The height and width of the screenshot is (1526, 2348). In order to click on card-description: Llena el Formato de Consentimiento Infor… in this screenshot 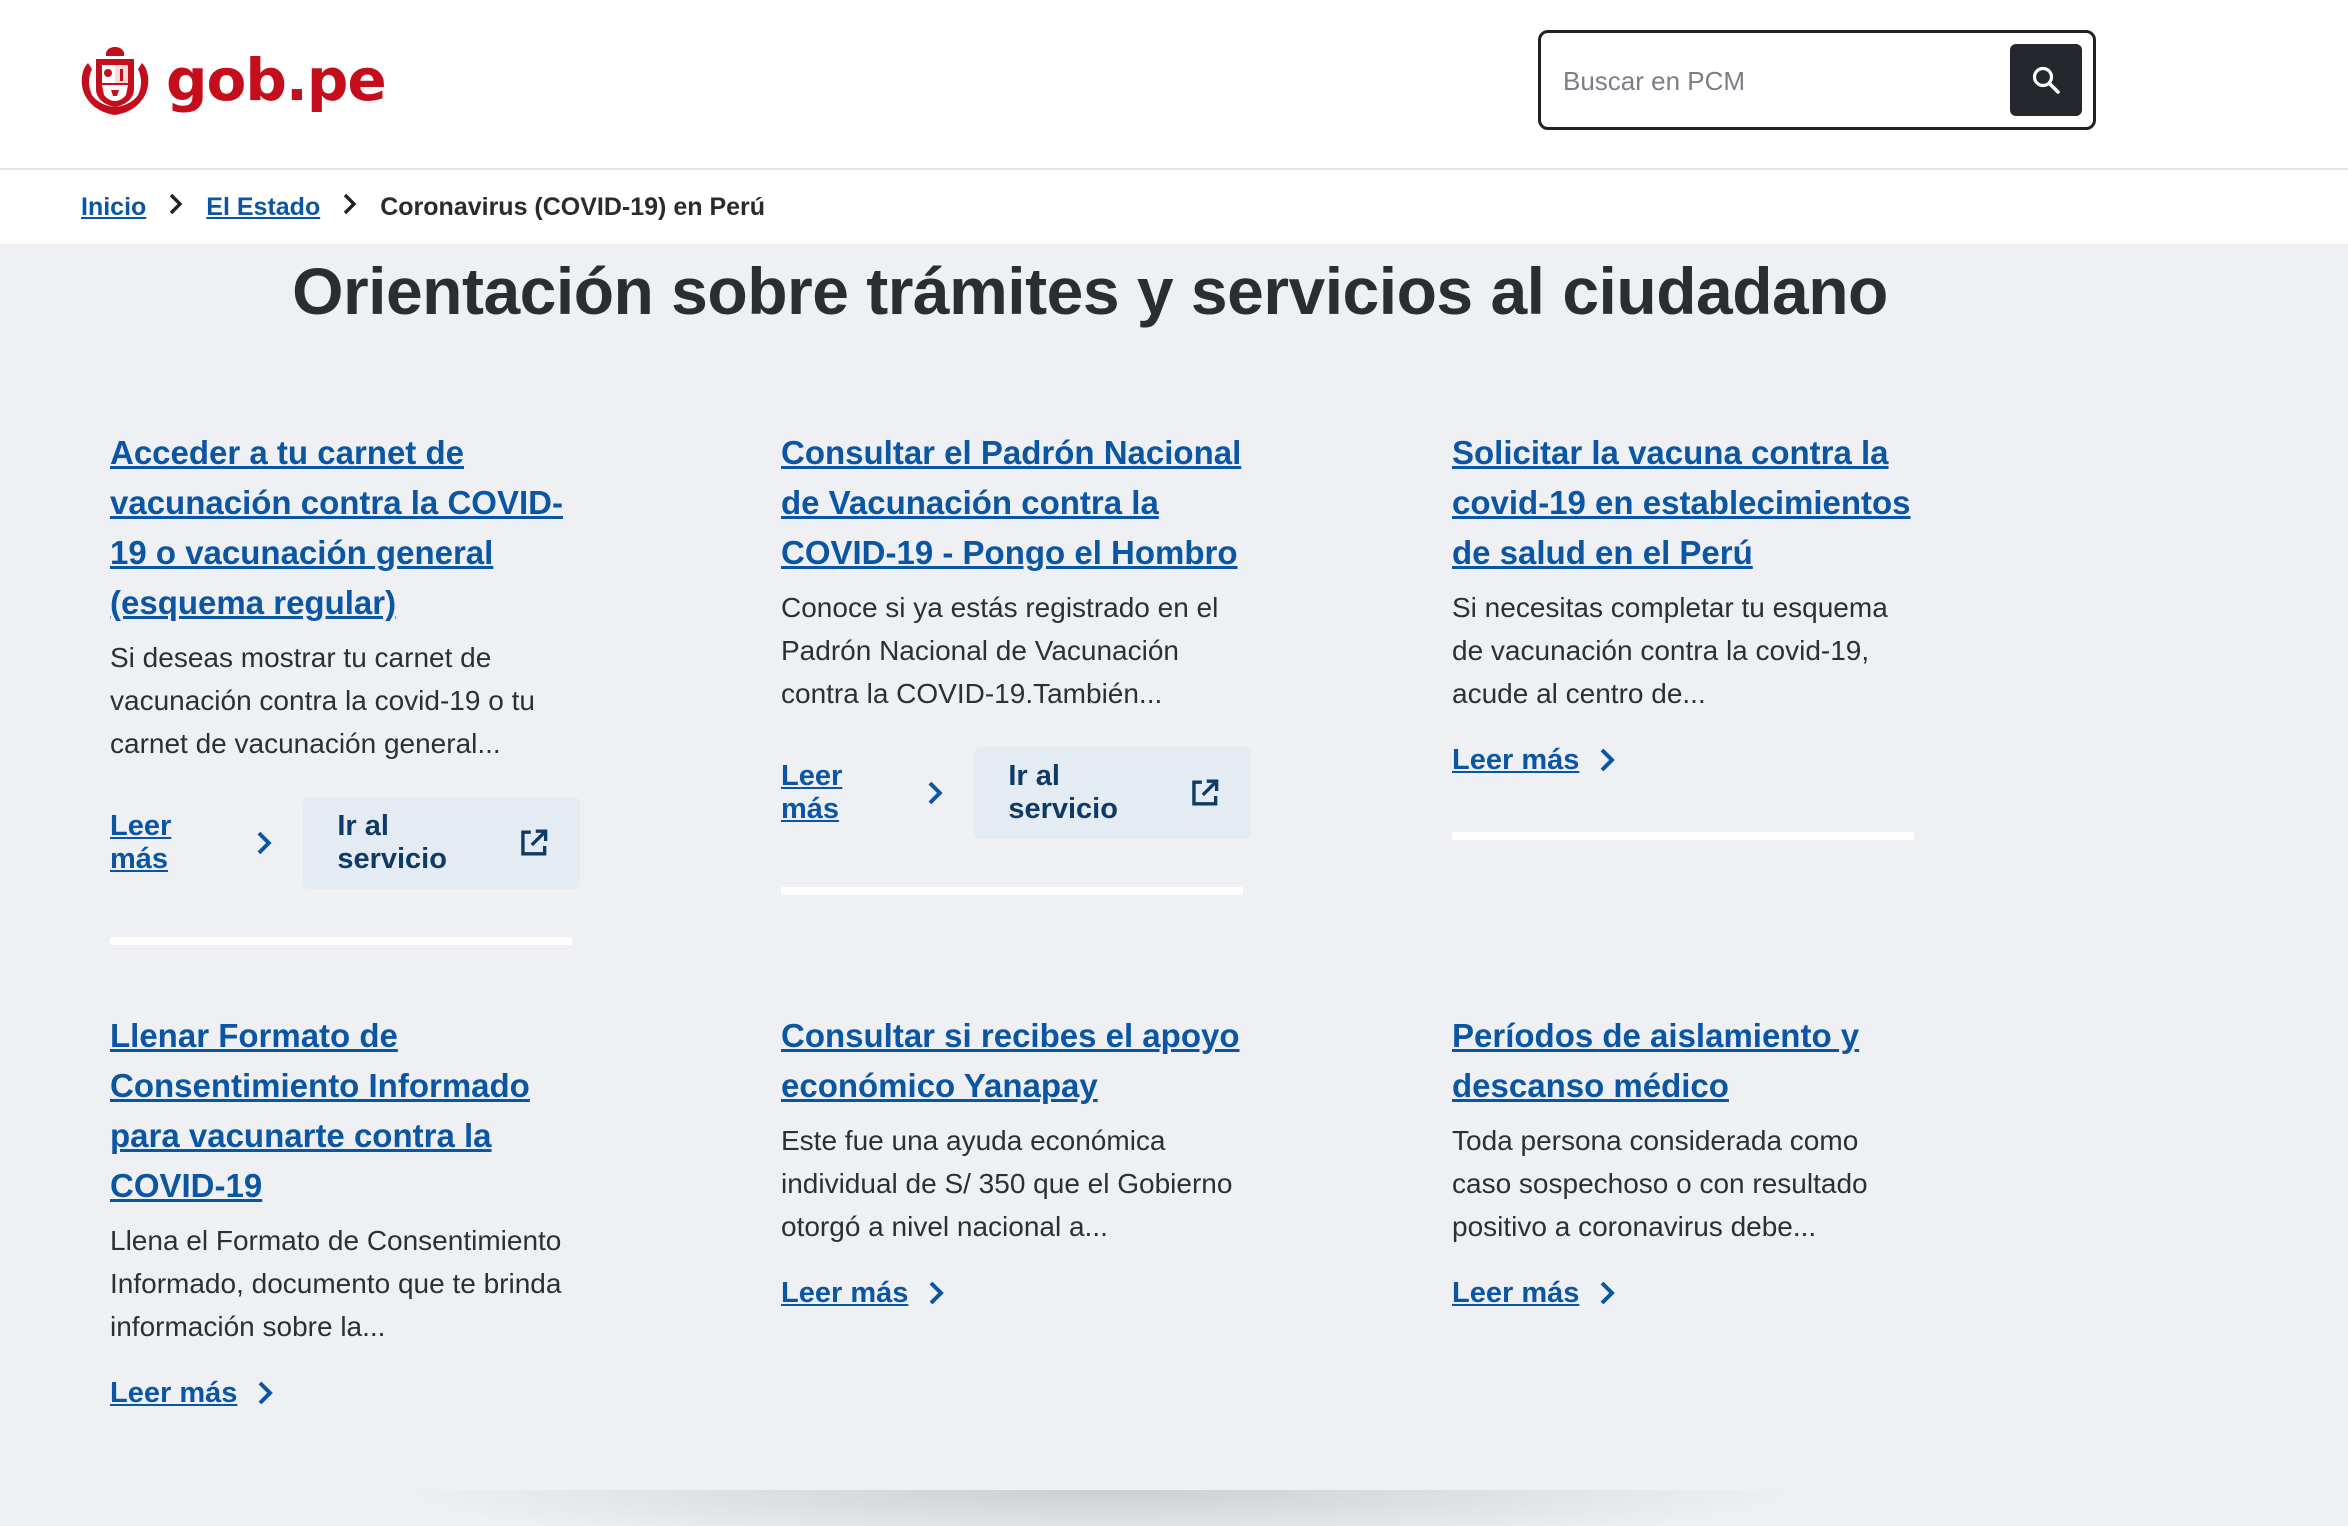, I will do `click(336, 1283)`.